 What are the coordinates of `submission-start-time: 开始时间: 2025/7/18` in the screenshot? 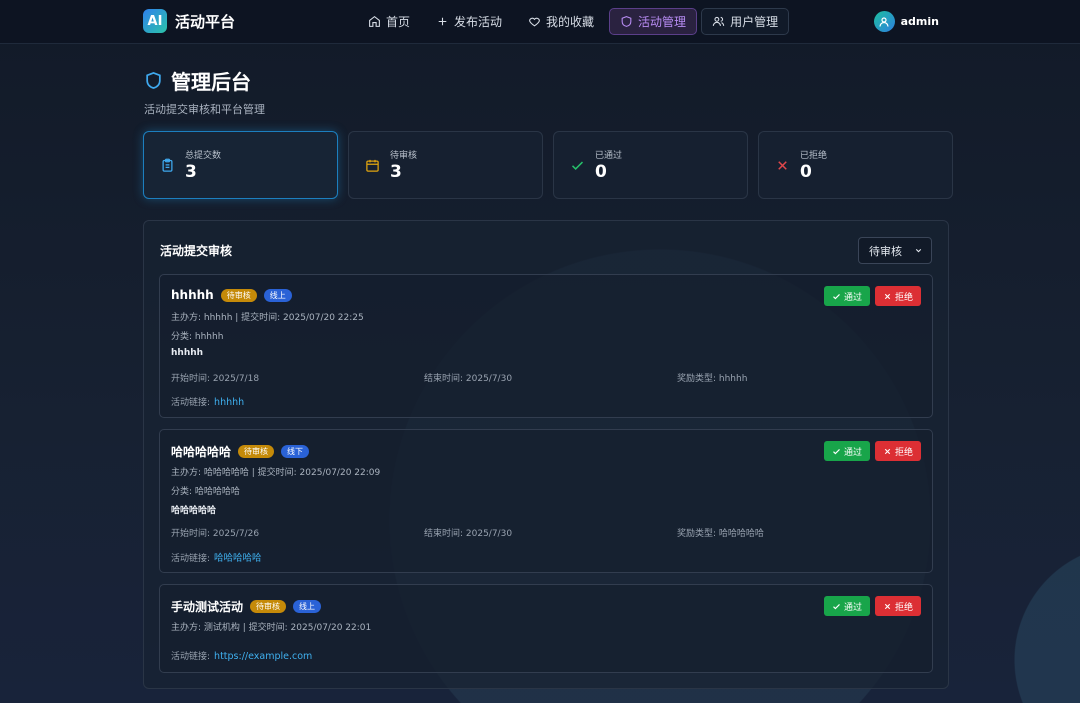 It's located at (215, 379).